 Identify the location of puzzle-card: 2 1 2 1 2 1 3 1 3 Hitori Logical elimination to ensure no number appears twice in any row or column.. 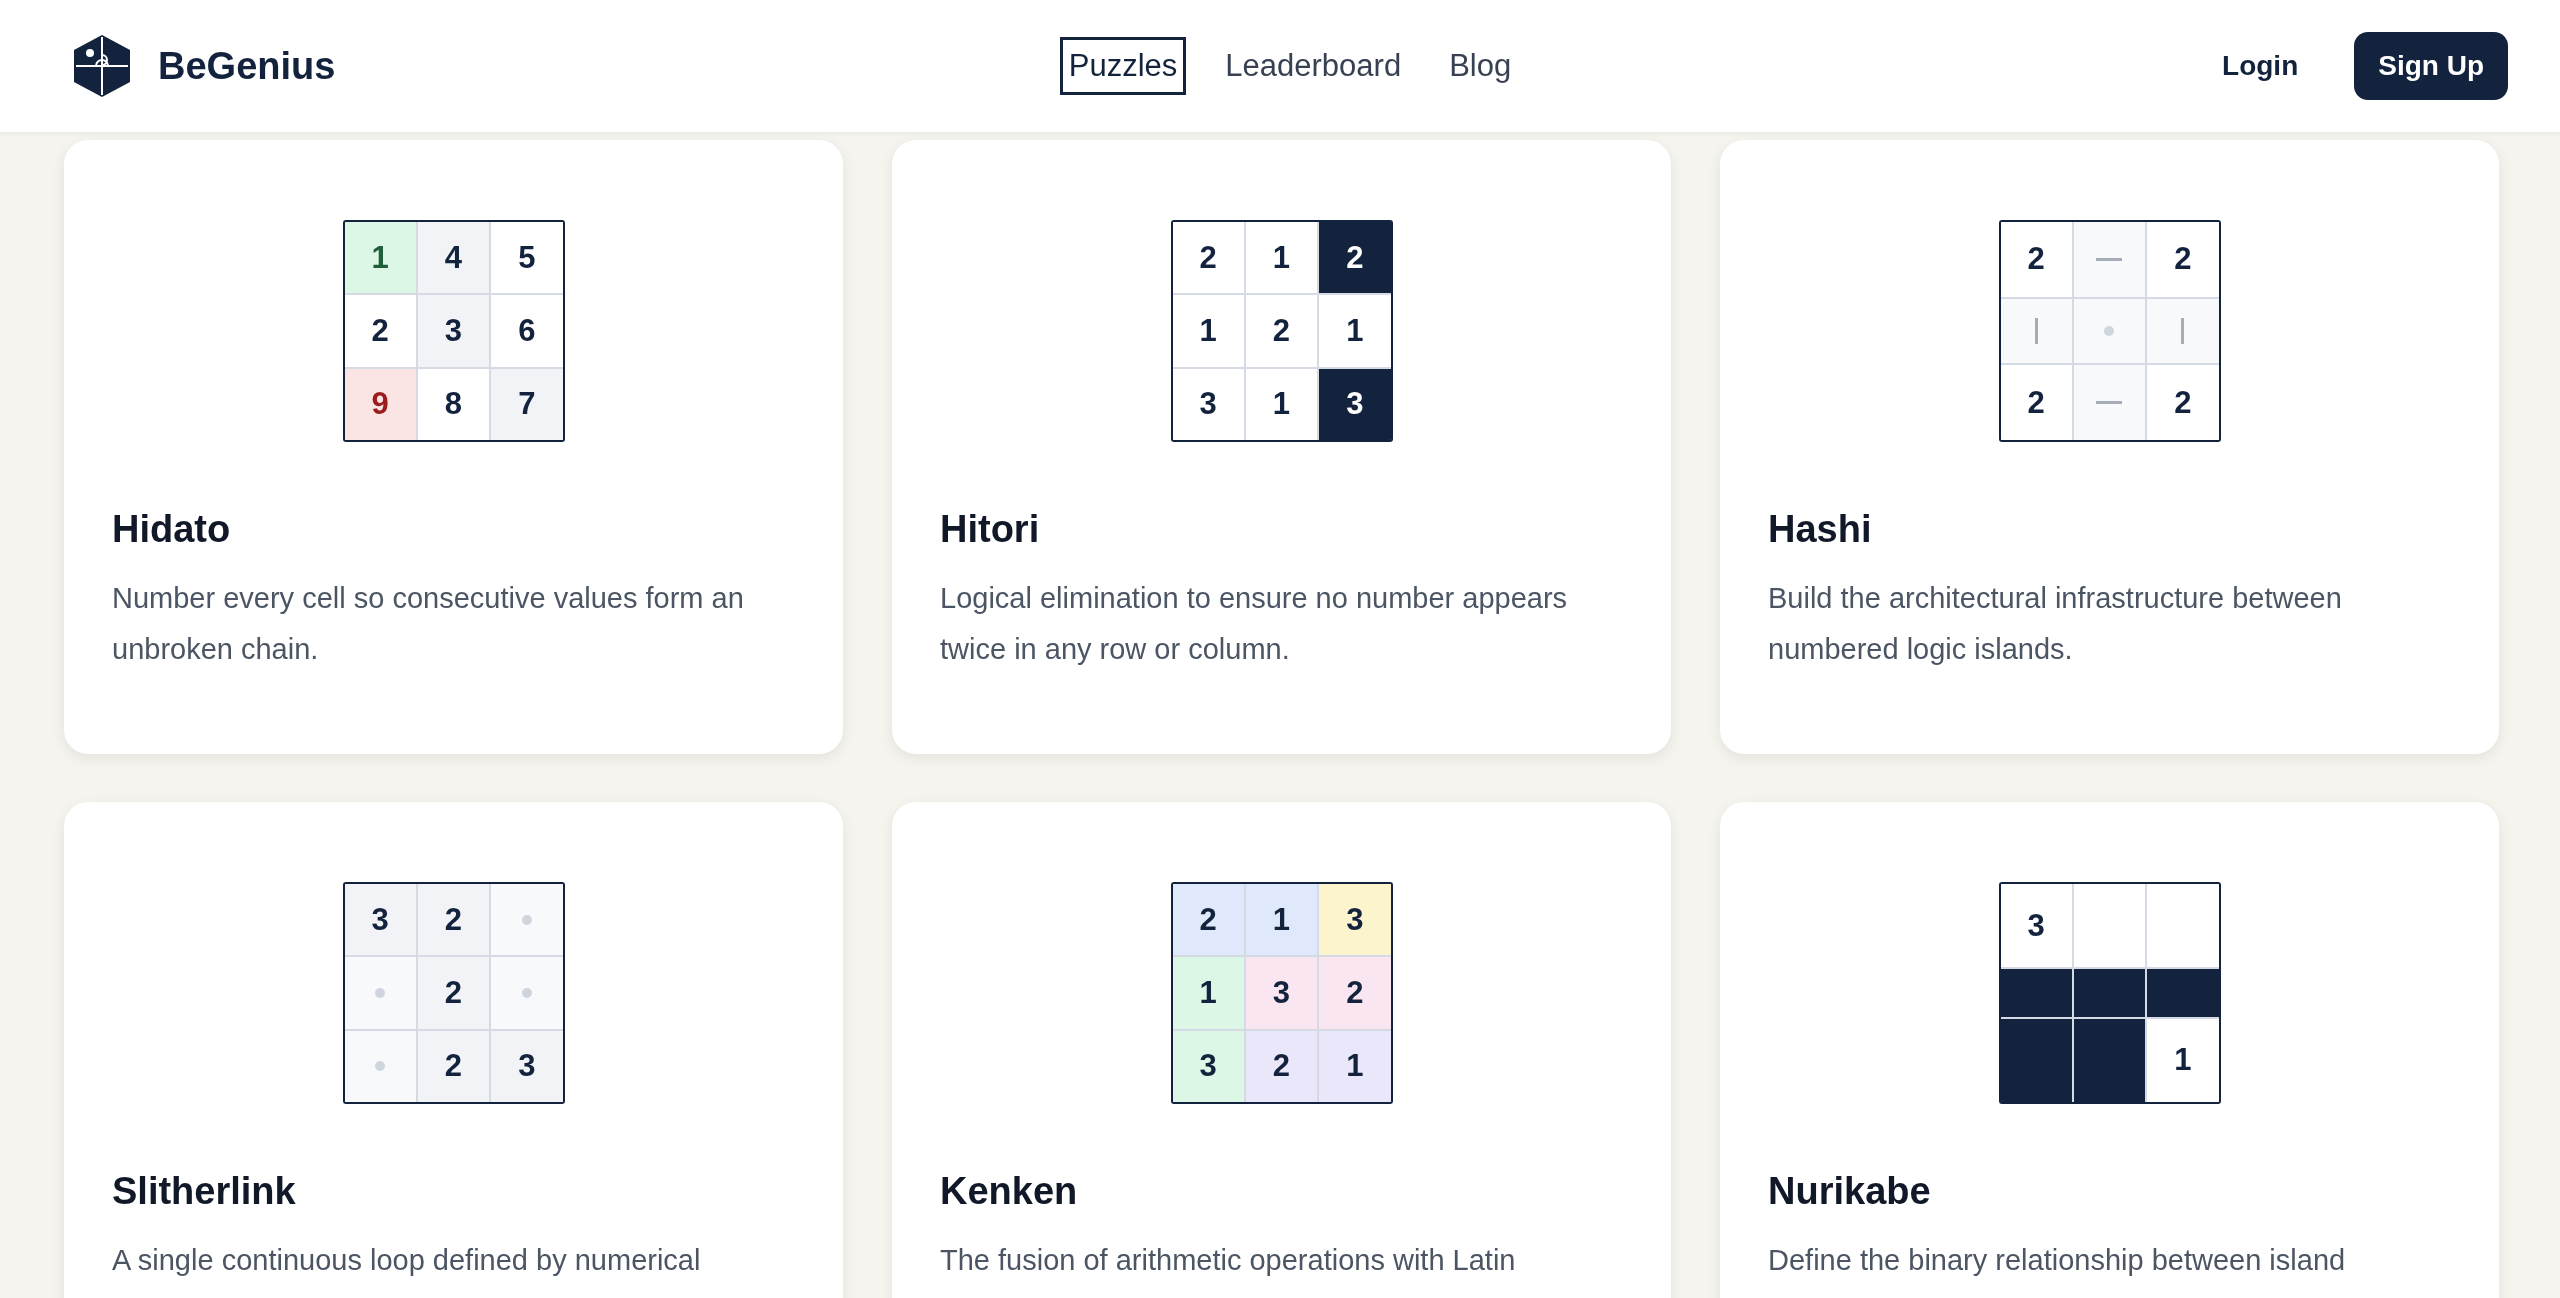
(1281, 447).